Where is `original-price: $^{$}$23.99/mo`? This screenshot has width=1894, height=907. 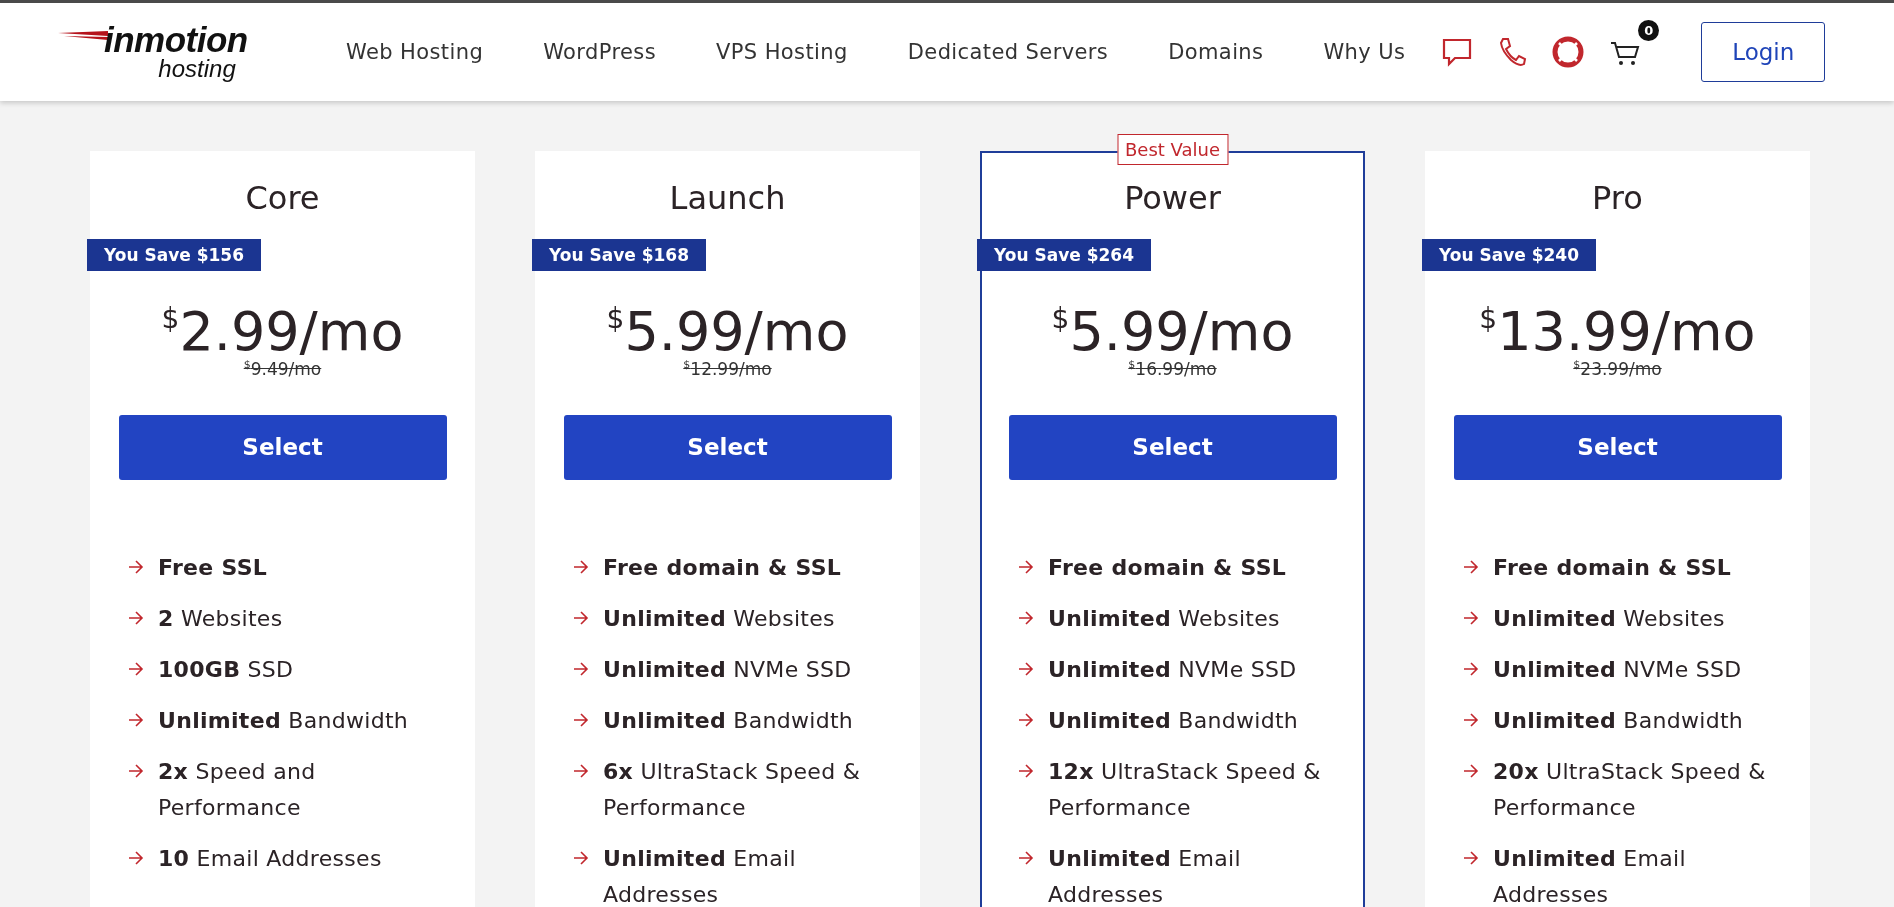 original-price: $^{$}$23.99/mo is located at coordinates (1617, 368).